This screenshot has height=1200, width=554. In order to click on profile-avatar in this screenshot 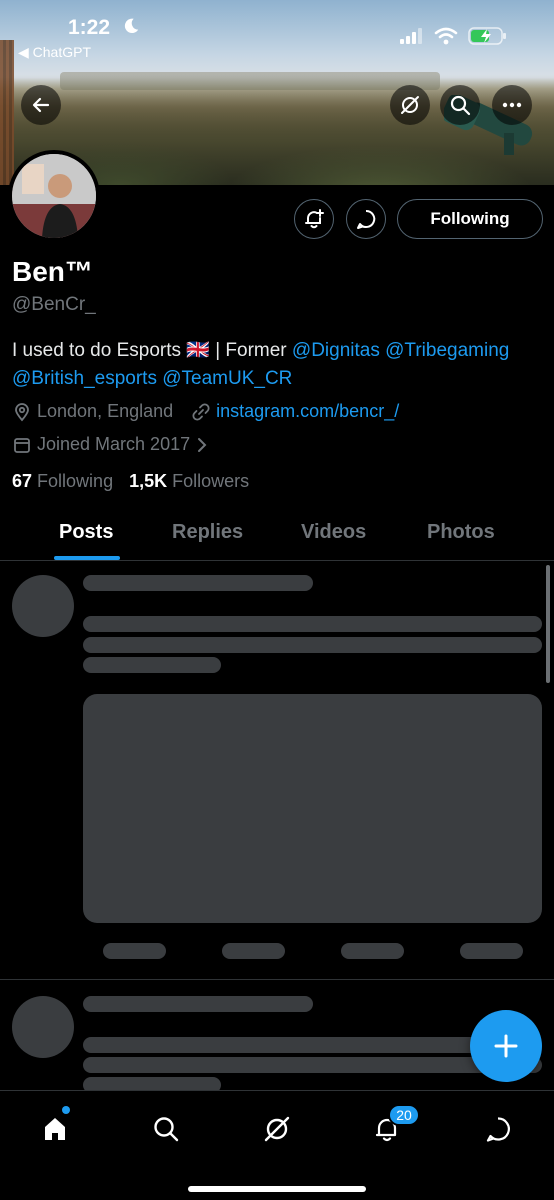, I will do `click(54, 196)`.